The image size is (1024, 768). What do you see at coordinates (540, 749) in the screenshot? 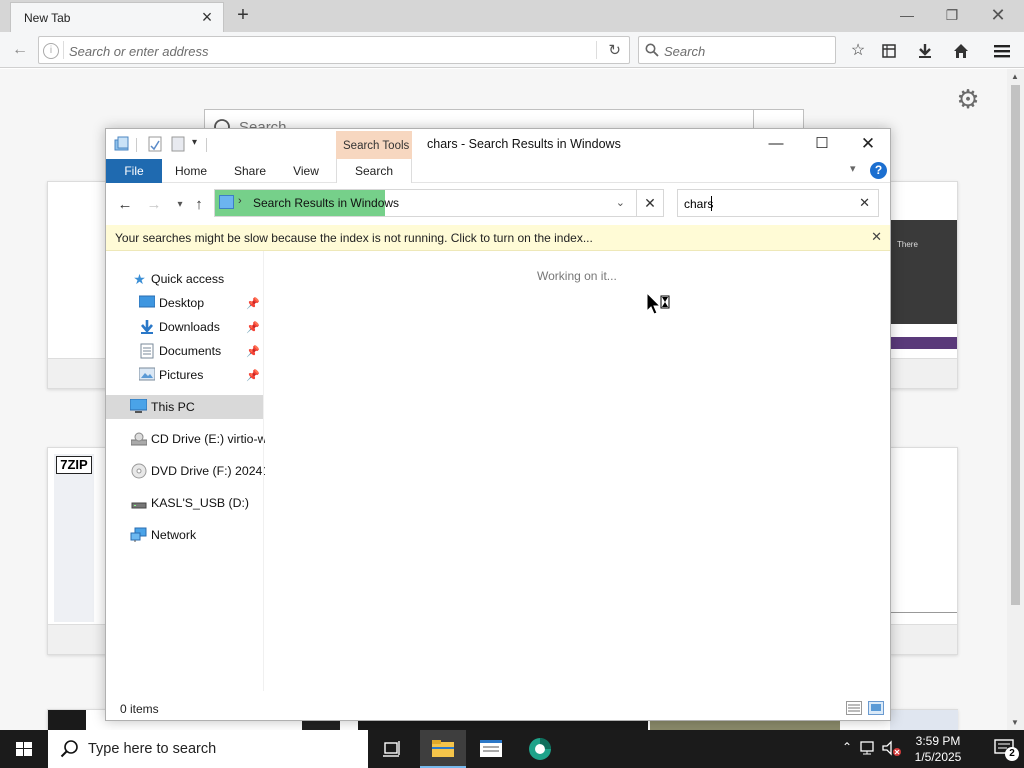
I see `taskbar-browser` at bounding box center [540, 749].